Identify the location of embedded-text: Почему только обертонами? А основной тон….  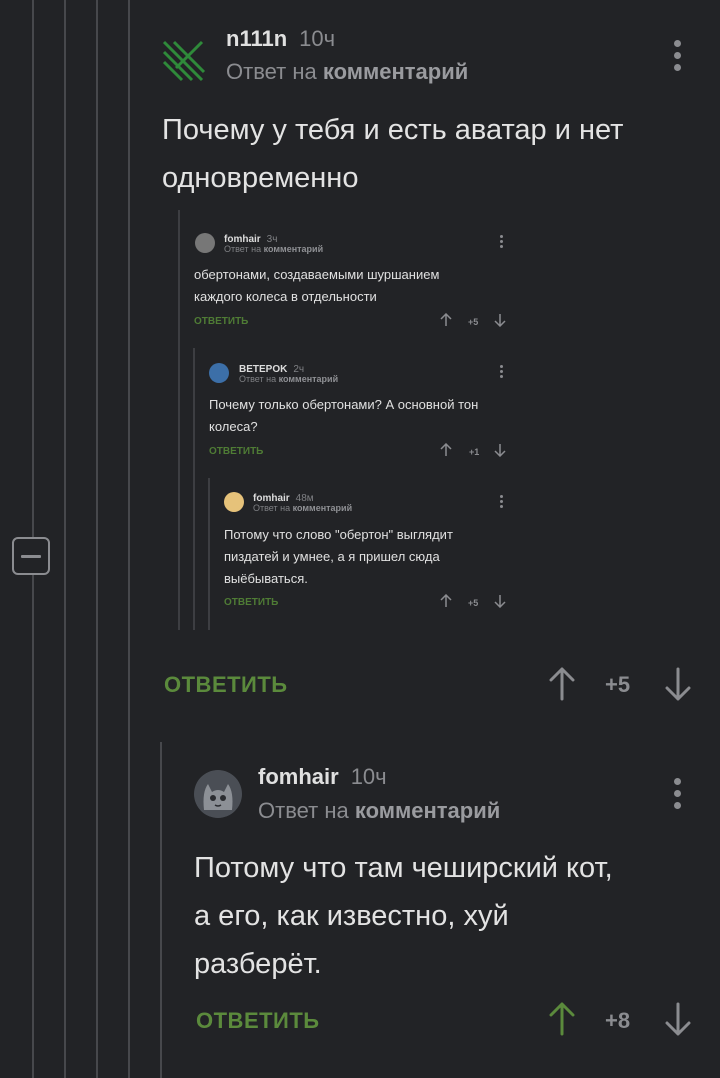
(344, 415).